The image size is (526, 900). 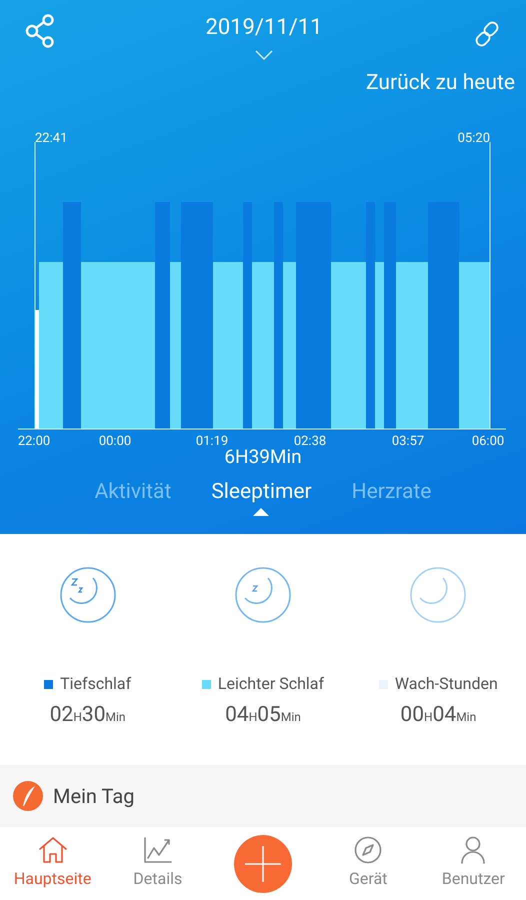 I want to click on nav-tab: Gerät, so click(x=368, y=863).